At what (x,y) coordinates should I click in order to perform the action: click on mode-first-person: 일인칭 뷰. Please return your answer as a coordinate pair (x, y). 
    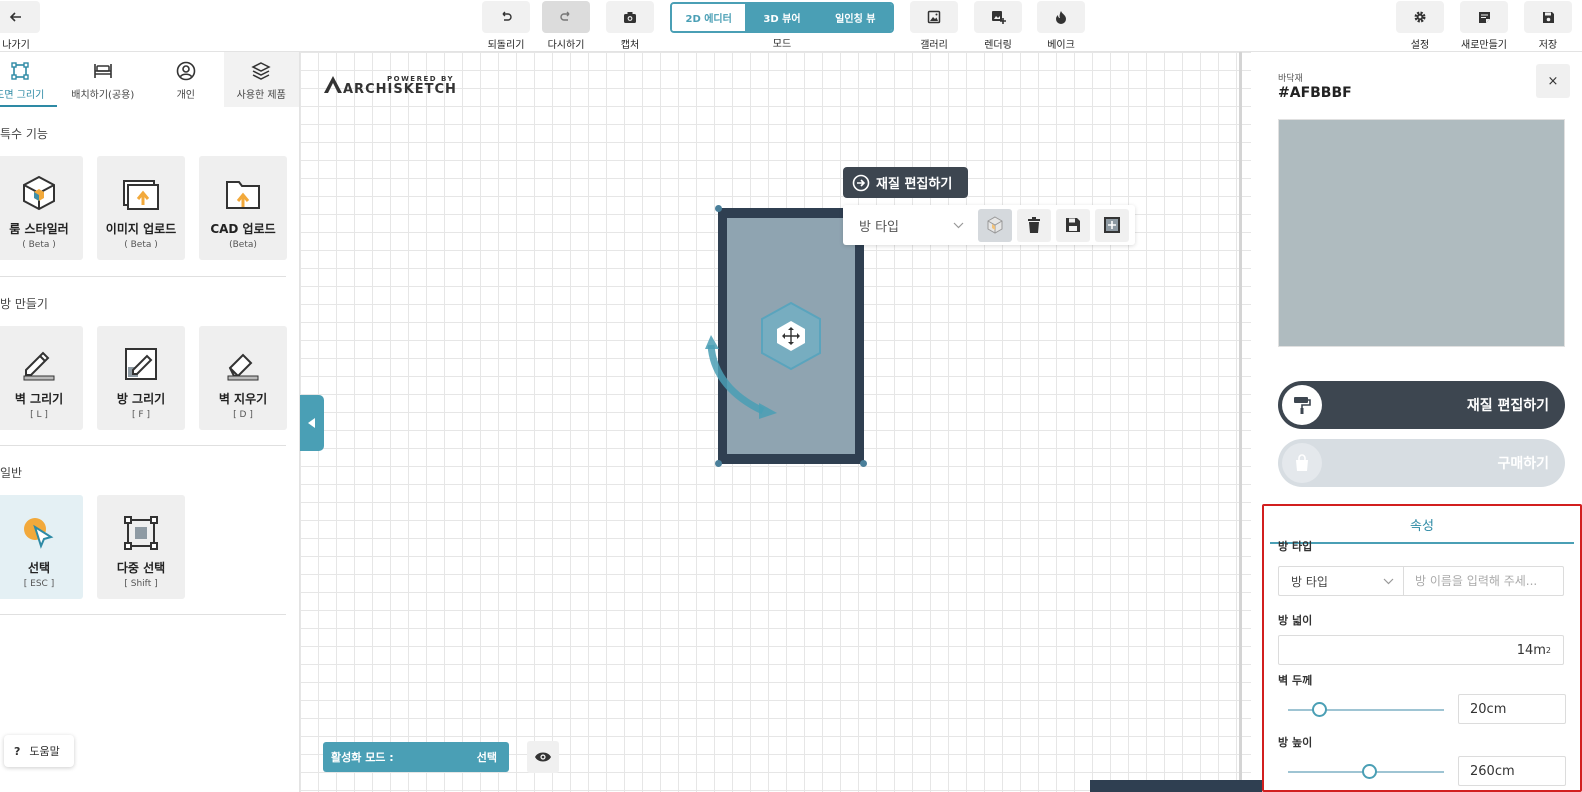
    Looking at the image, I should click on (855, 17).